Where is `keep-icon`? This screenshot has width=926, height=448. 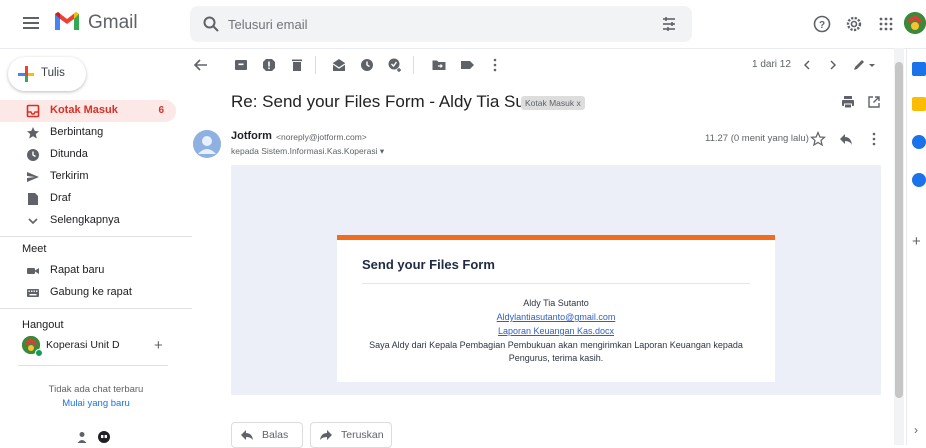 keep-icon is located at coordinates (919, 104).